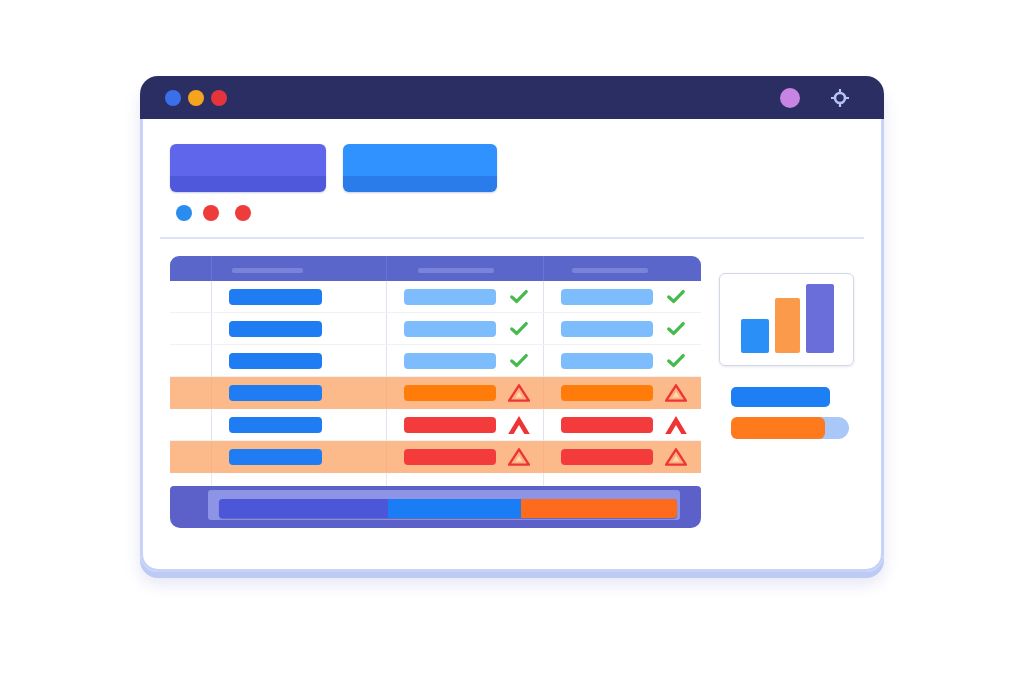 Image resolution: width=1024 pixels, height=682 pixels. What do you see at coordinates (267, 270) in the screenshot?
I see `header-placeholder-bar` at bounding box center [267, 270].